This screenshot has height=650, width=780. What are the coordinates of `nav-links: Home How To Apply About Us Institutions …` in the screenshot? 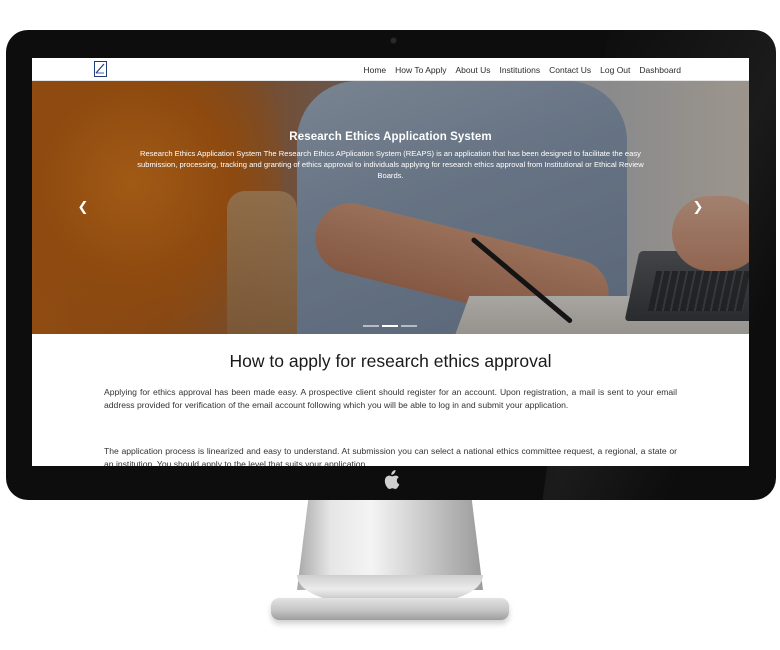 It's located at (522, 69).